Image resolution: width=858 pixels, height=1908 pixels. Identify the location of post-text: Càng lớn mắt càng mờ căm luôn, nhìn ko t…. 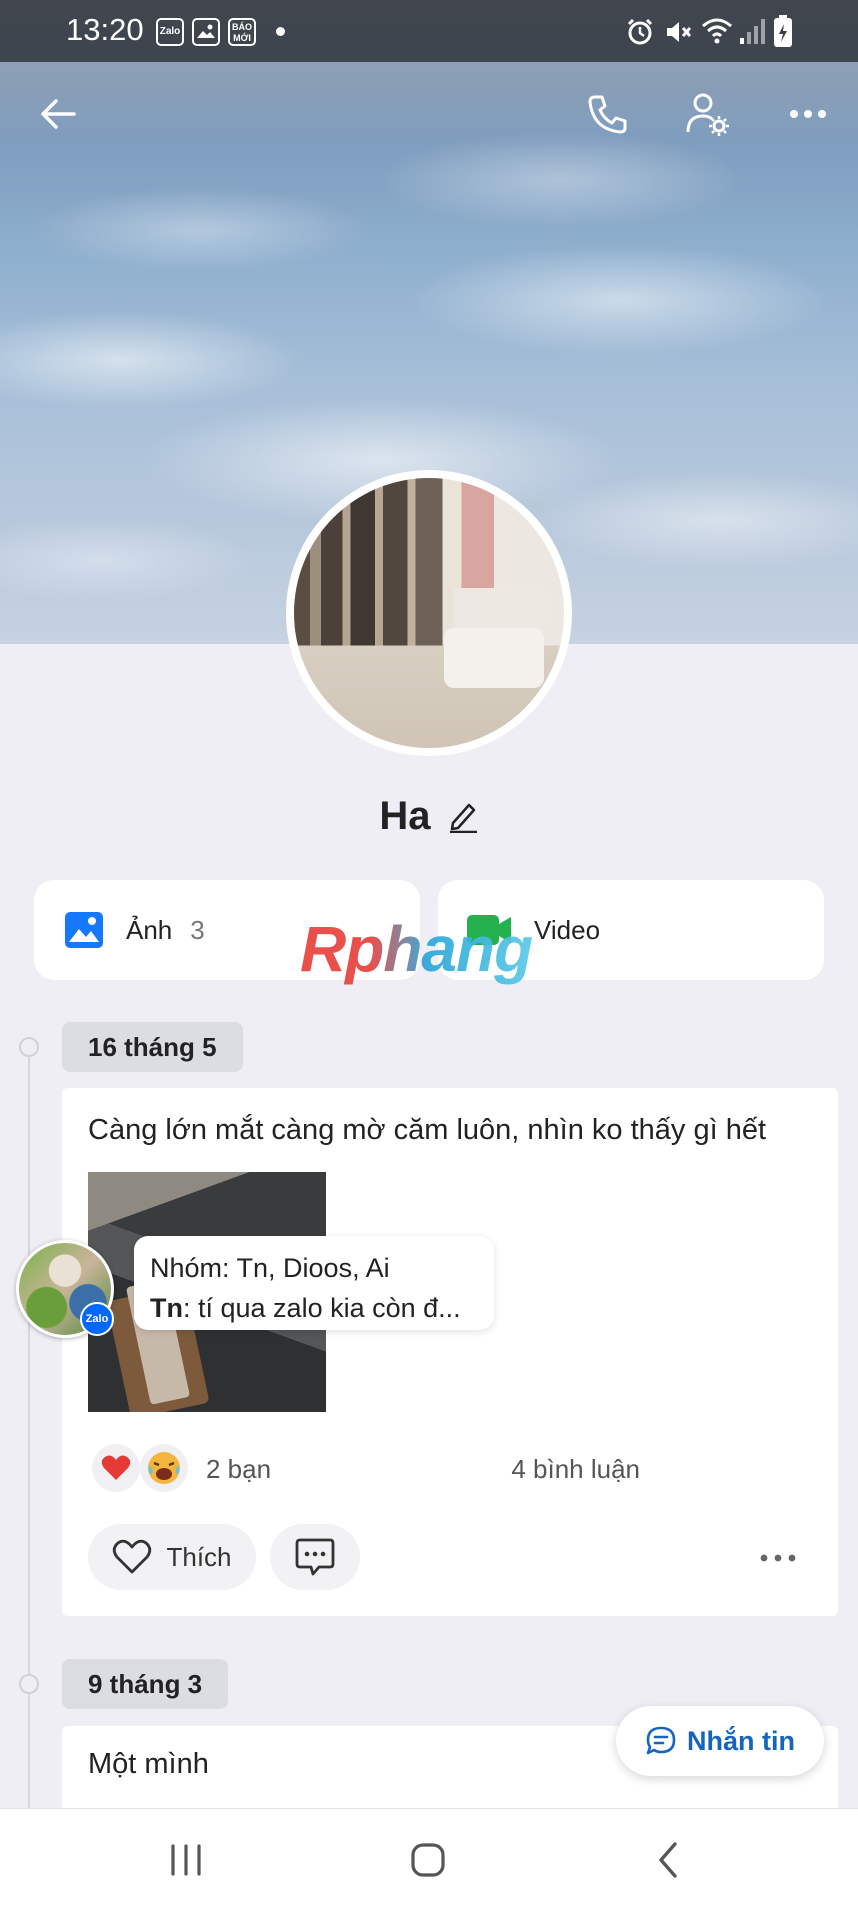
(427, 1130).